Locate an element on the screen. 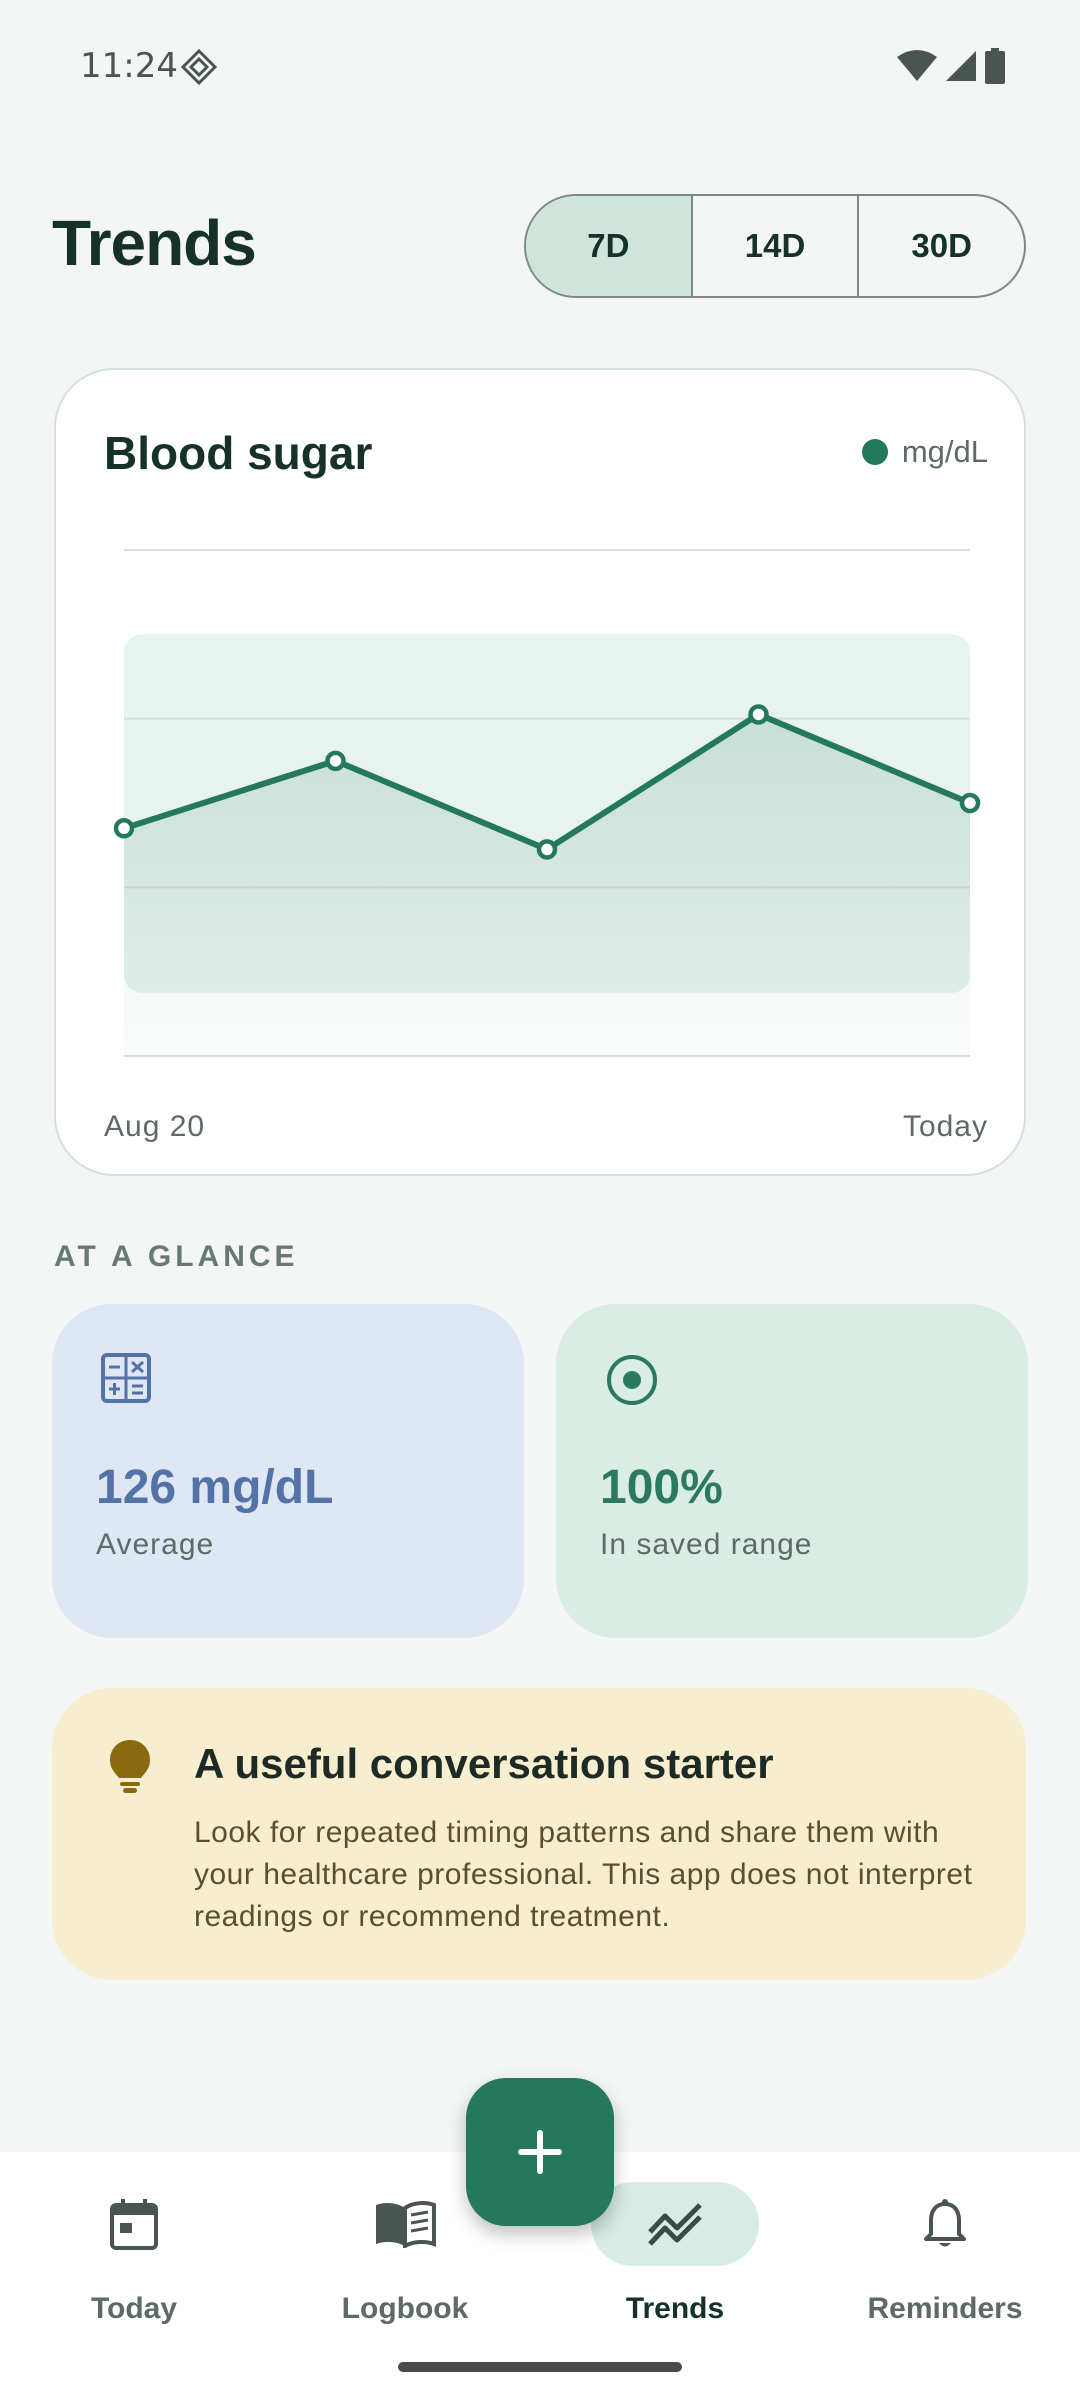 This screenshot has height=2400, width=1080. average-value: 126 mg/dL is located at coordinates (215, 1487).